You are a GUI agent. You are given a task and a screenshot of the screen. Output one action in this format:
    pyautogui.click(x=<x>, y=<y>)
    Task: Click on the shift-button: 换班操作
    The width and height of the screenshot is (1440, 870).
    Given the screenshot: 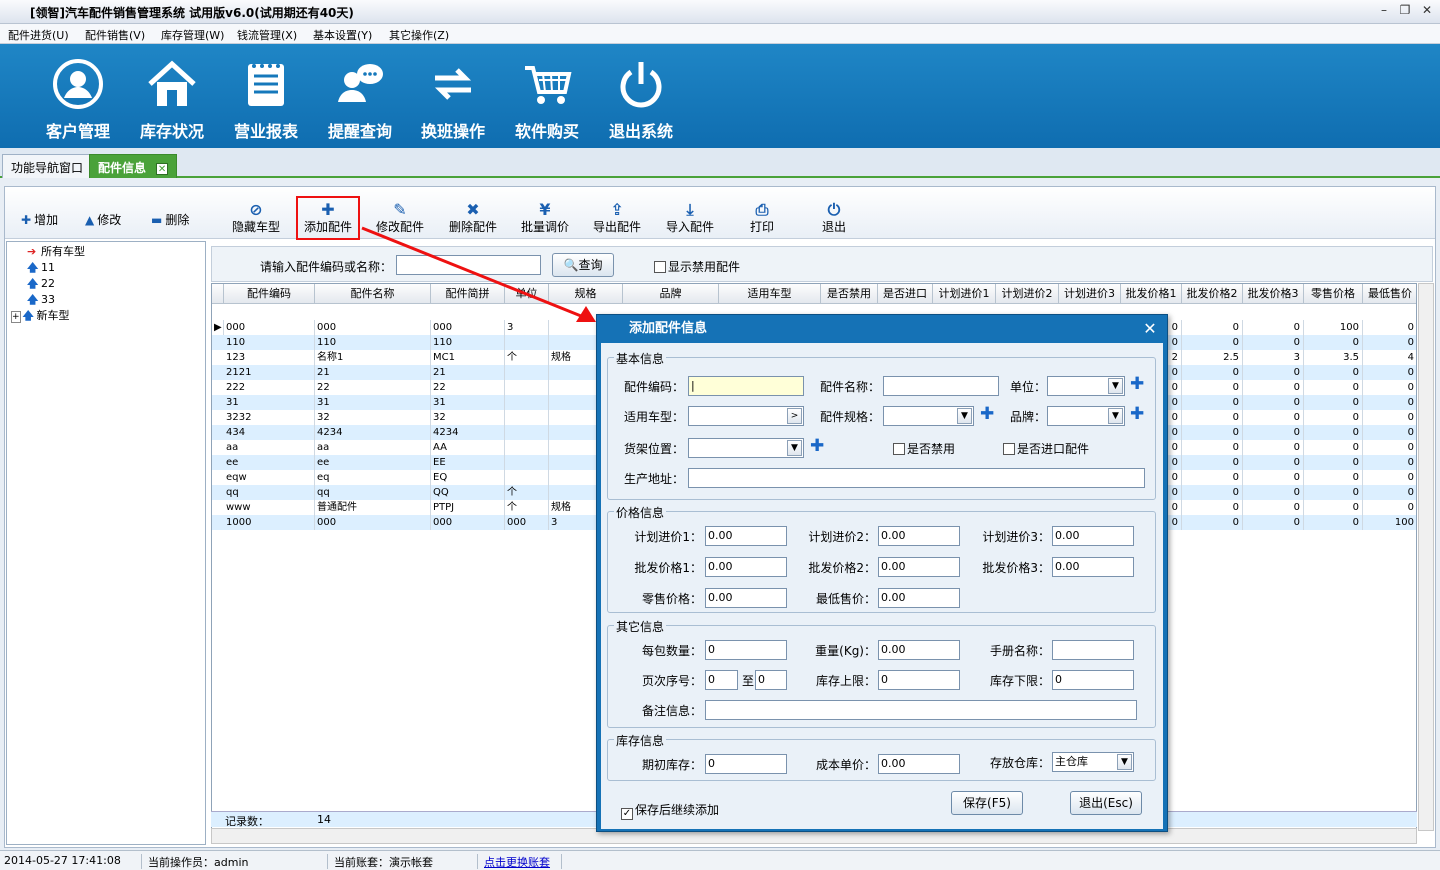 What is the action you would take?
    pyautogui.click(x=453, y=100)
    